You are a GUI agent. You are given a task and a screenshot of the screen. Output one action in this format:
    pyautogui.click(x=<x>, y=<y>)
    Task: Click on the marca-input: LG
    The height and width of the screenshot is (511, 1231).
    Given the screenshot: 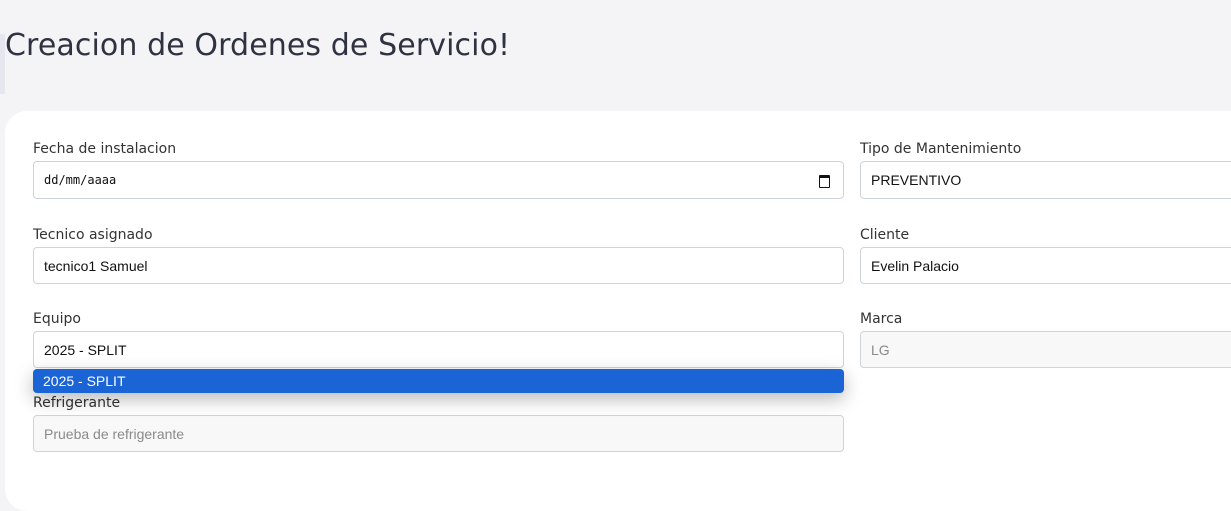 What is the action you would take?
    pyautogui.click(x=1045, y=349)
    